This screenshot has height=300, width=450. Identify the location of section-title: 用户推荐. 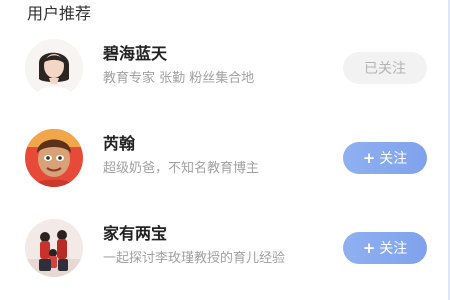
(59, 13).